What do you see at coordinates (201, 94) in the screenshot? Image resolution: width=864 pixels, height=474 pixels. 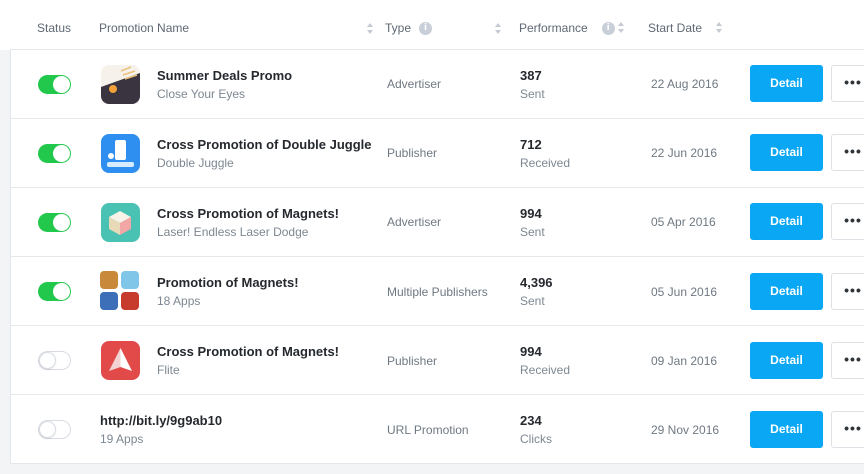 I see `promotion-app: Close Your Eyes` at bounding box center [201, 94].